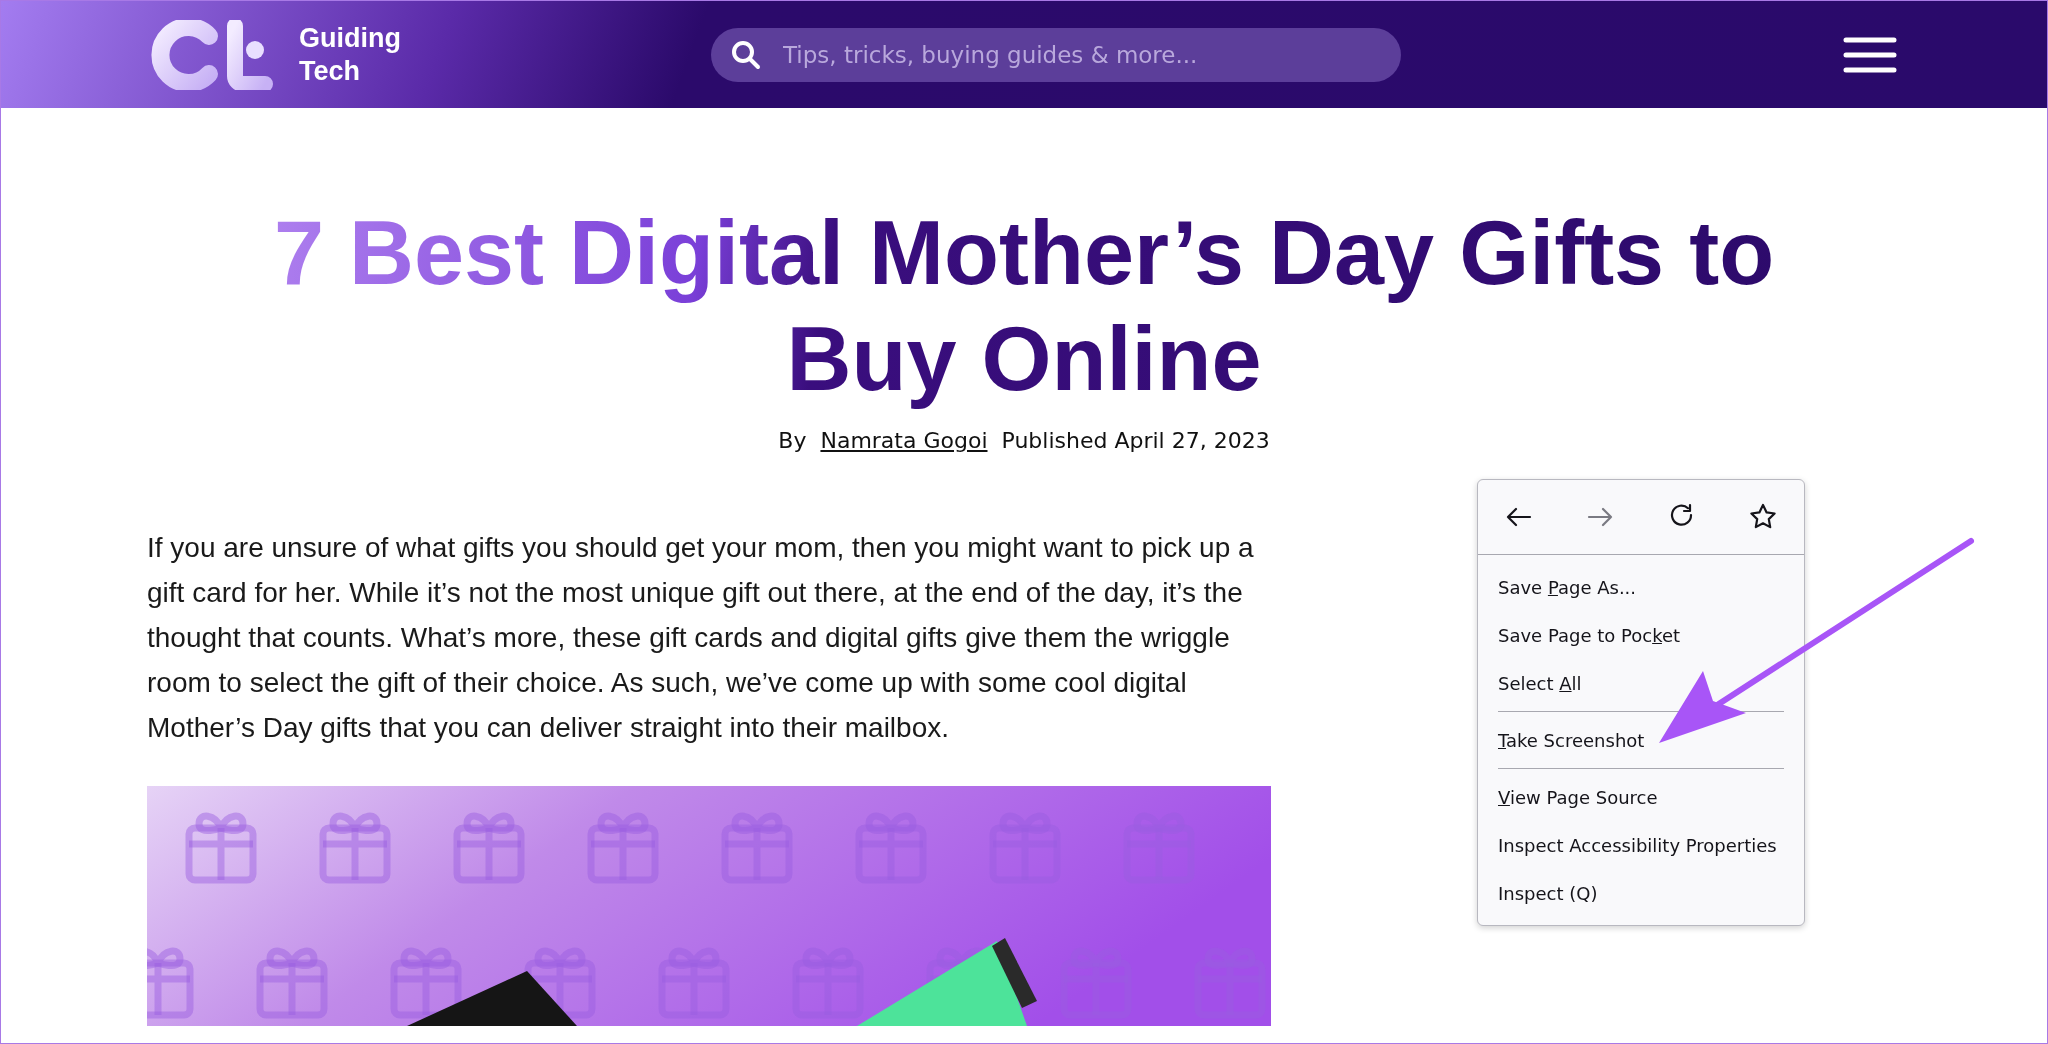  Describe the element at coordinates (1641, 797) in the screenshot. I see `menu-item: View Page Source` at that location.